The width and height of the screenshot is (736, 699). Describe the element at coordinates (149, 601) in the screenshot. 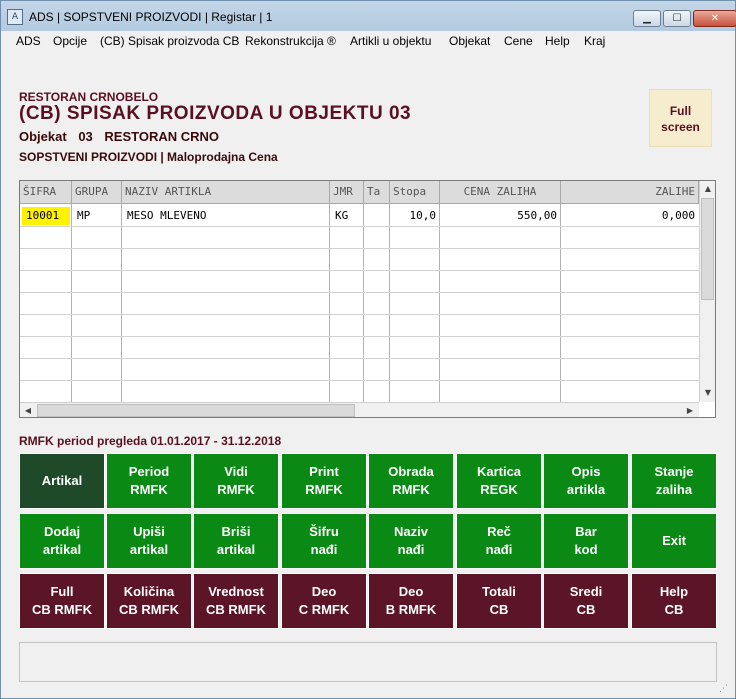

I see `kolicina-cb-rmfk-button: Količina CB RMFK` at that location.